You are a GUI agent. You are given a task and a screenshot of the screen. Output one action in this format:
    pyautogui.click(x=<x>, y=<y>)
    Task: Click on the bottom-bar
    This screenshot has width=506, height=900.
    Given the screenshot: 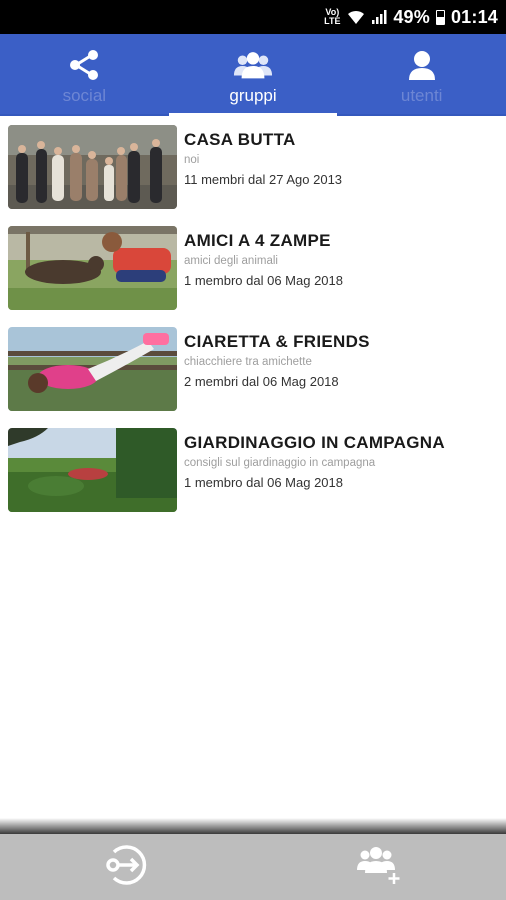 What is the action you would take?
    pyautogui.click(x=253, y=867)
    